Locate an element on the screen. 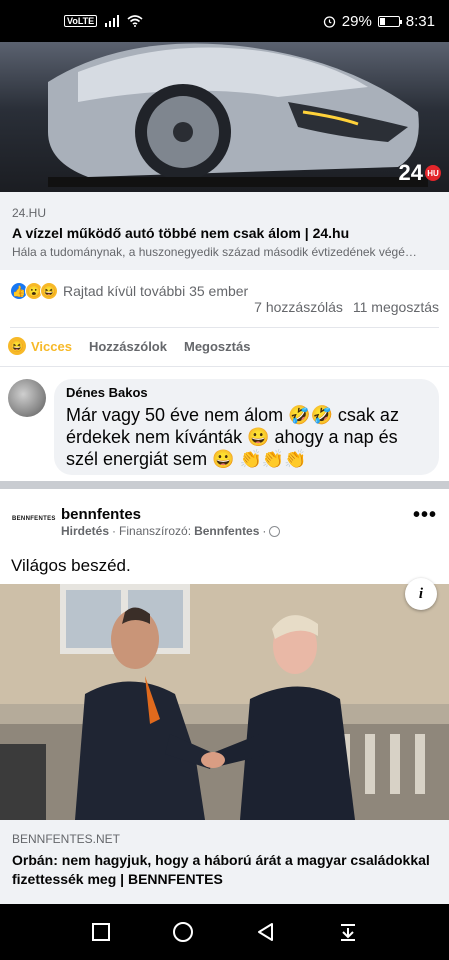 Image resolution: width=449 pixels, height=960 pixels. react-button: 😆 Vicces is located at coordinates (40, 346).